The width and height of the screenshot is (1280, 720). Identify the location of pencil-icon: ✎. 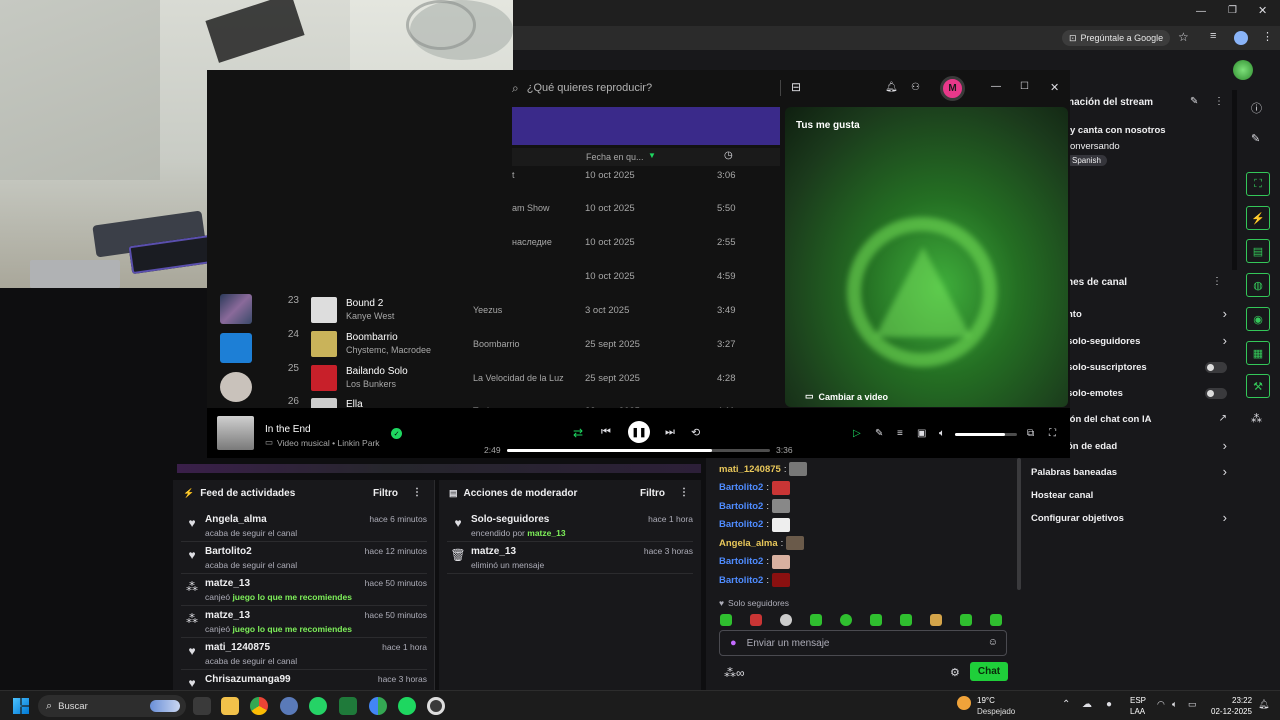
(1255, 138).